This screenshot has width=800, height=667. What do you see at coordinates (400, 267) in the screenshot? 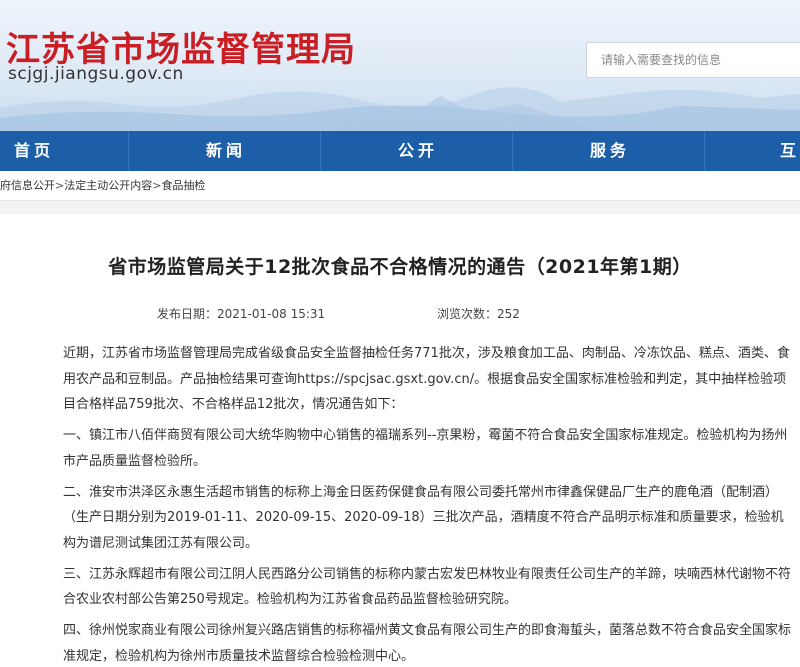
I see `article-title: 省市场监管局关于12批次食品不合格情况的通告（2021年第1期）` at bounding box center [400, 267].